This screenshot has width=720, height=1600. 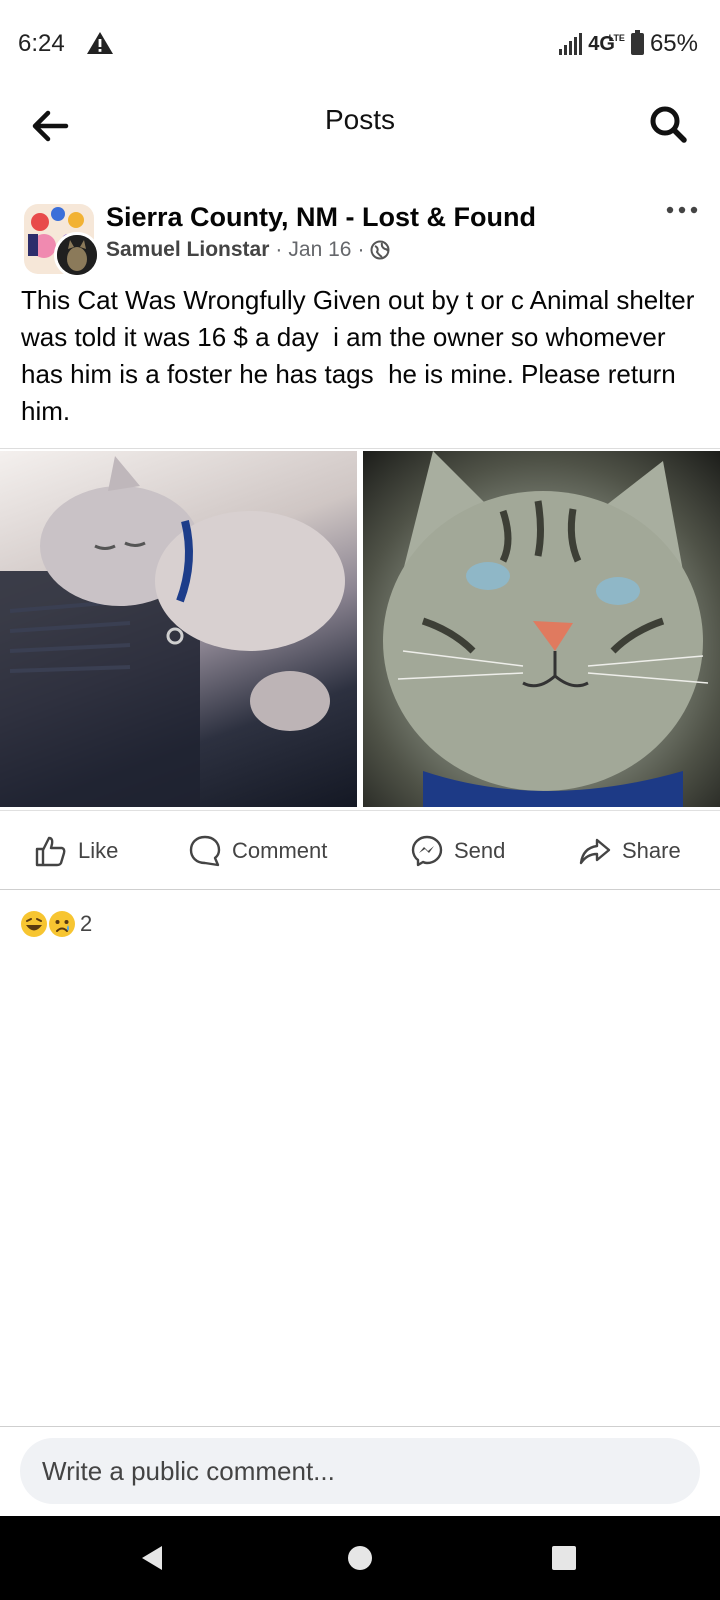 I want to click on divider, so click(x=360, y=1426).